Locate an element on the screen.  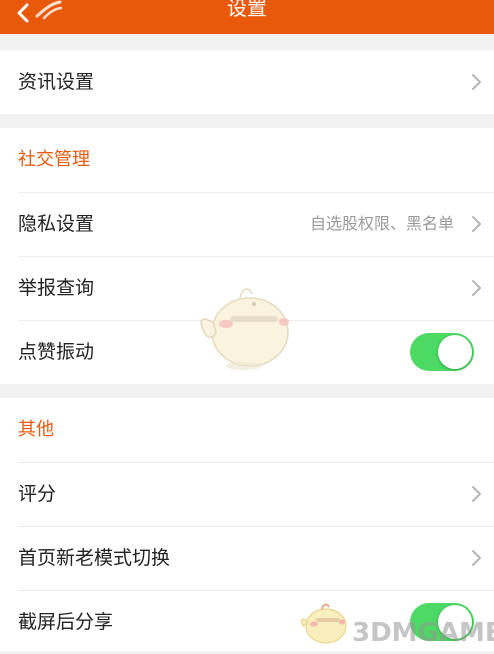
row-value: 自选股权限、黑名单 is located at coordinates (381, 223).